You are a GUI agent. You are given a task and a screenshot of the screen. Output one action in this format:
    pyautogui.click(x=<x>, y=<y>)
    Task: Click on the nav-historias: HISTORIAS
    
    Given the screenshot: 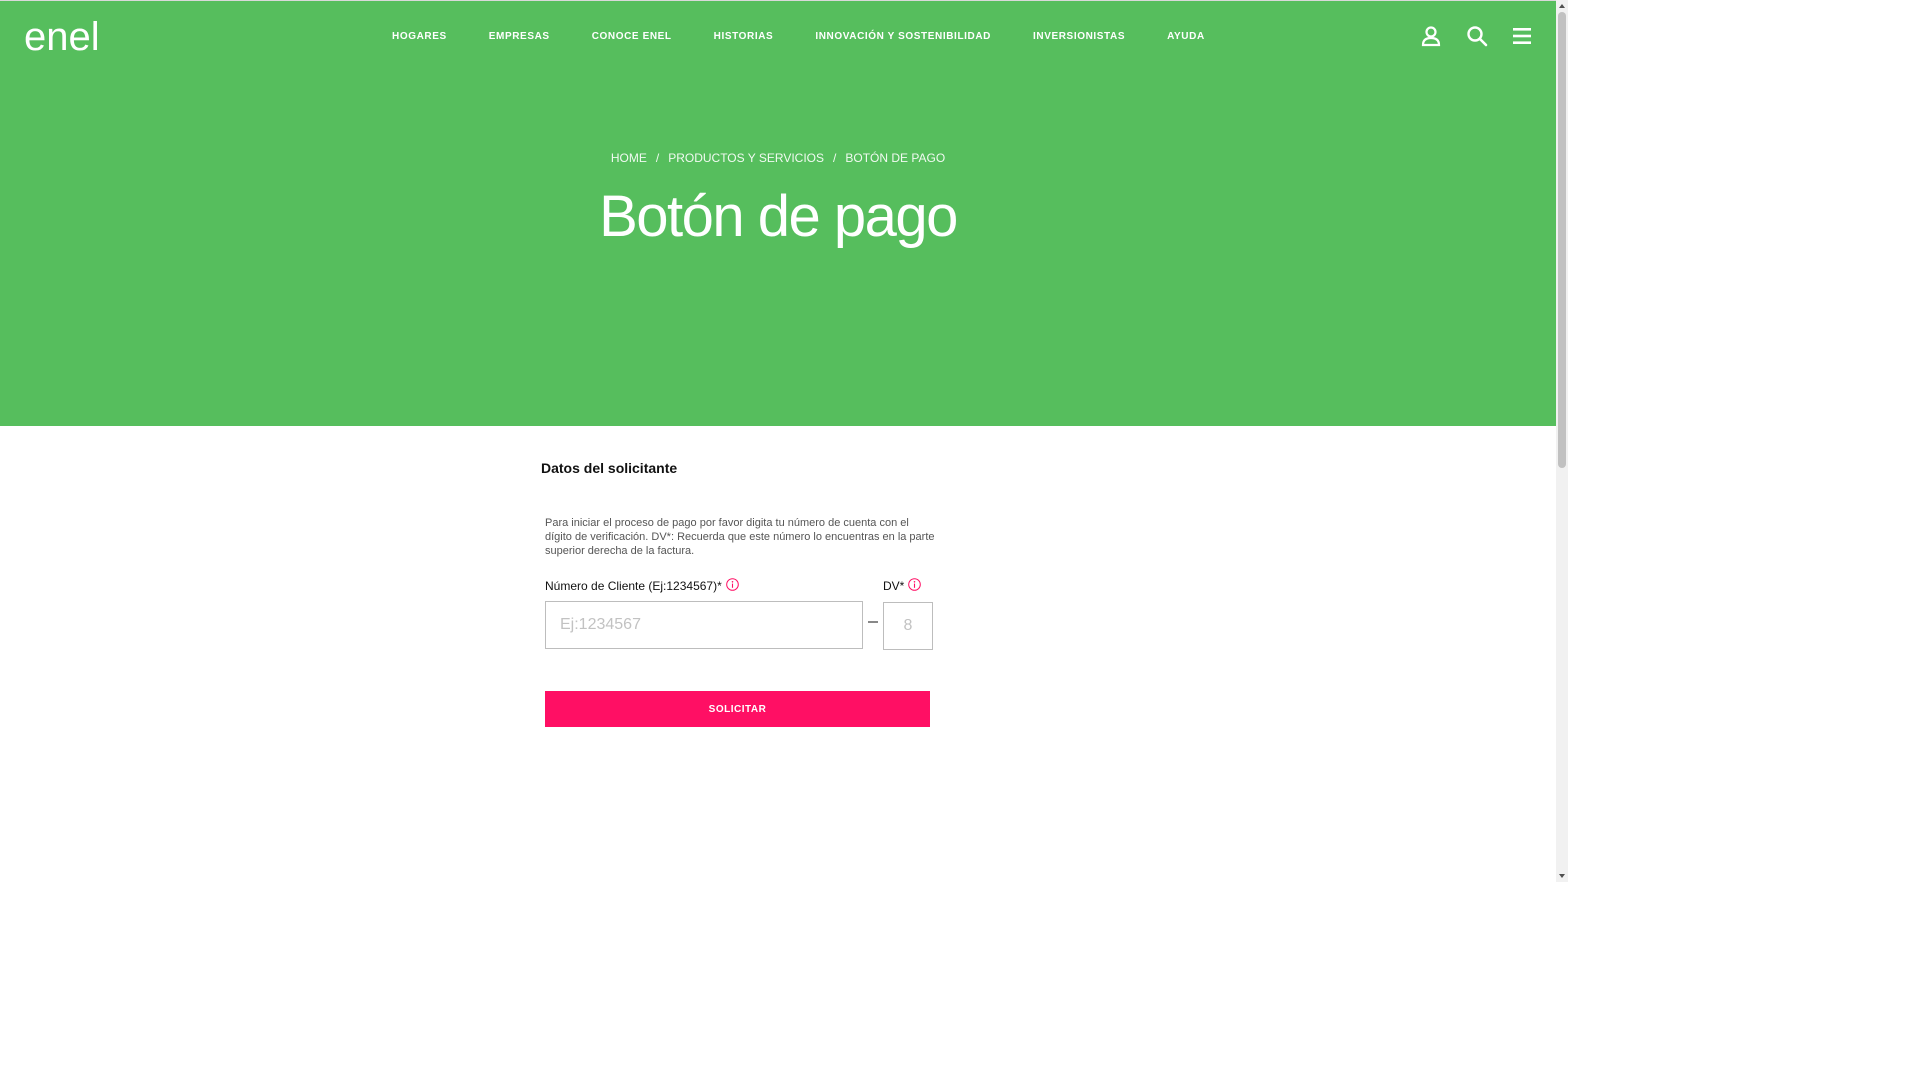 What is the action you would take?
    pyautogui.click(x=744, y=36)
    